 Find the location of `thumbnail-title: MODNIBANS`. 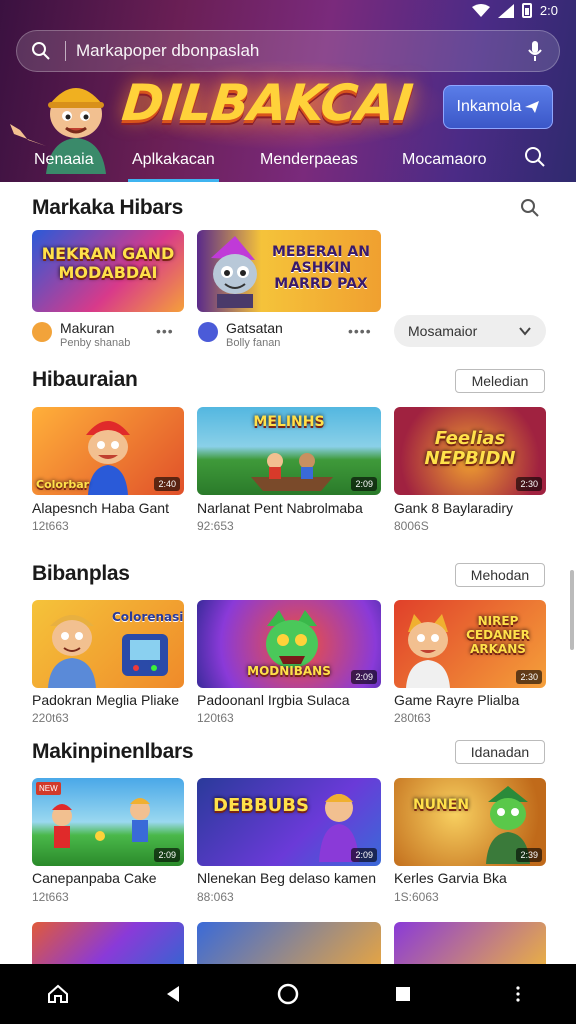

thumbnail-title: MODNIBANS is located at coordinates (289, 671).